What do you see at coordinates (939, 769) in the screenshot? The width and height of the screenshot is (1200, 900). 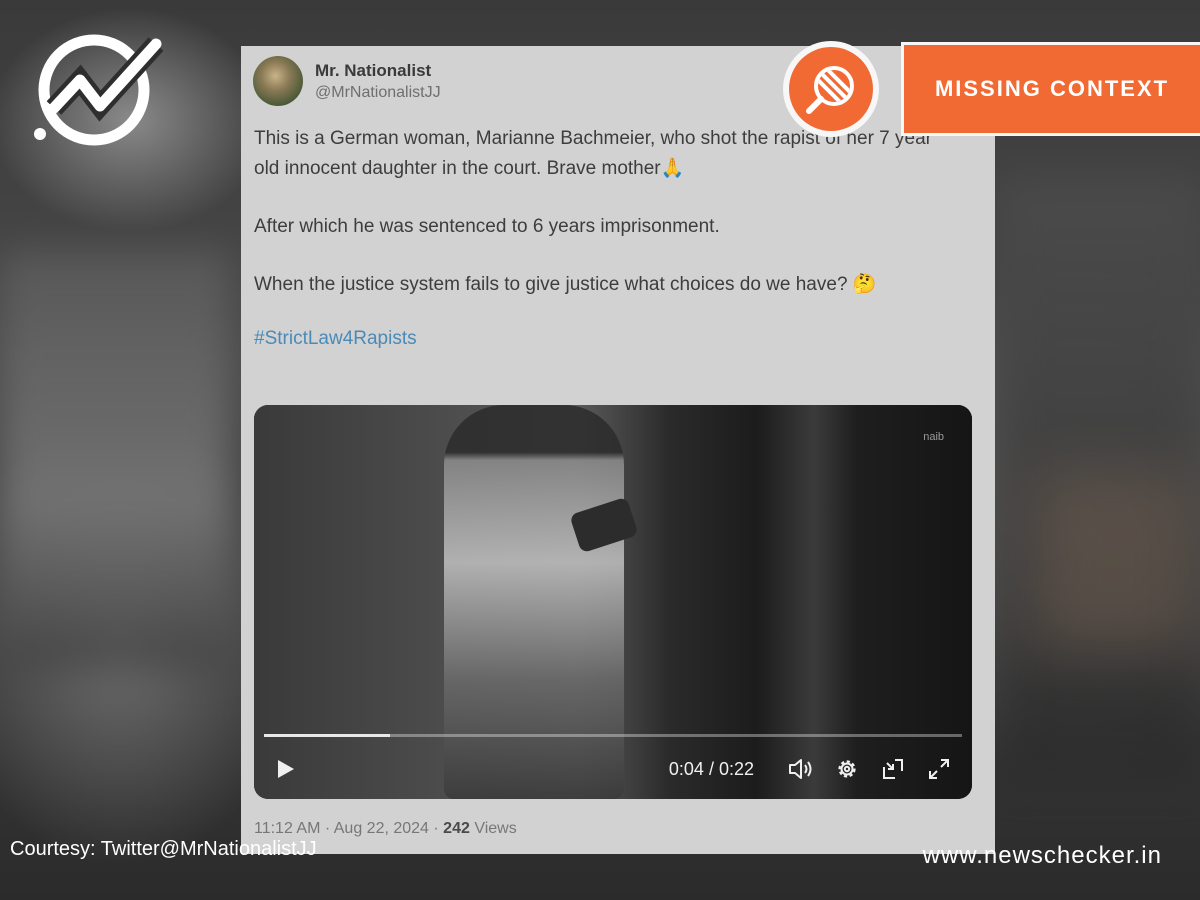 I see `expand-icon` at bounding box center [939, 769].